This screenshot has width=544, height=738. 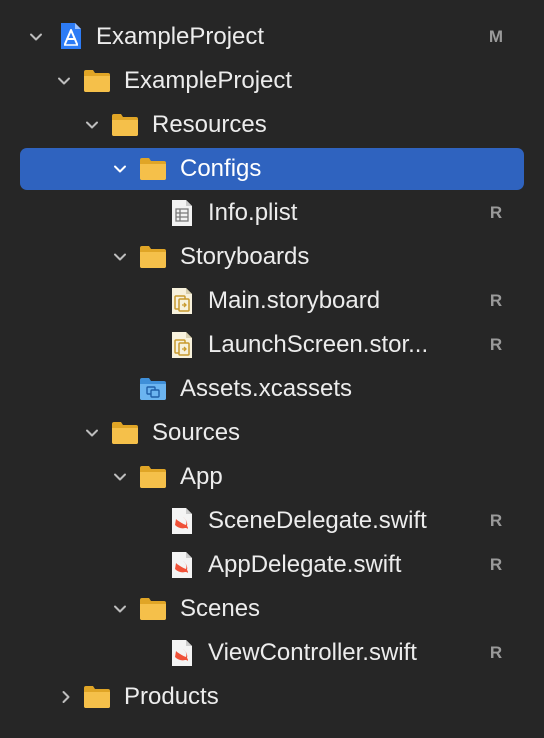 What do you see at coordinates (305, 564) in the screenshot?
I see `tree-item-label: AppDelegate.swift` at bounding box center [305, 564].